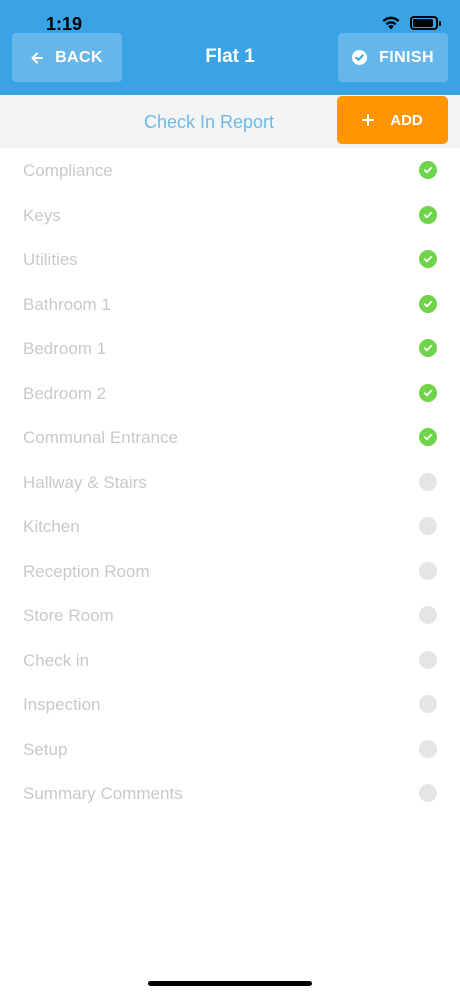 This screenshot has width=460, height=996. Describe the element at coordinates (230, 660) in the screenshot. I see `list-item: Check in` at that location.